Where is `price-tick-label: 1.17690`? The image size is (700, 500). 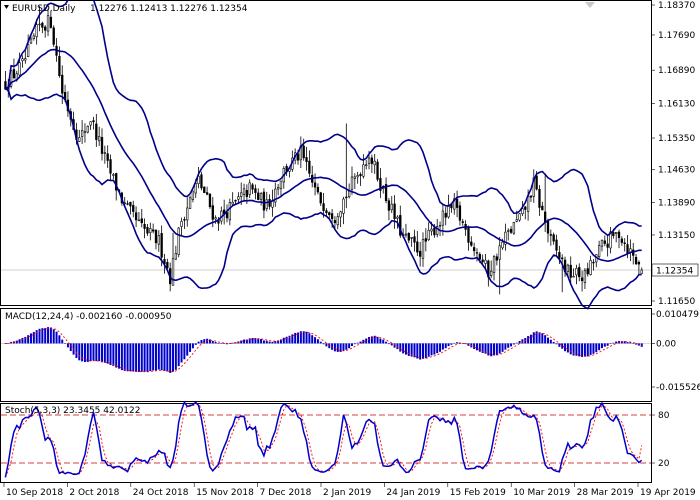
price-tick-label: 1.17690 is located at coordinates (676, 36).